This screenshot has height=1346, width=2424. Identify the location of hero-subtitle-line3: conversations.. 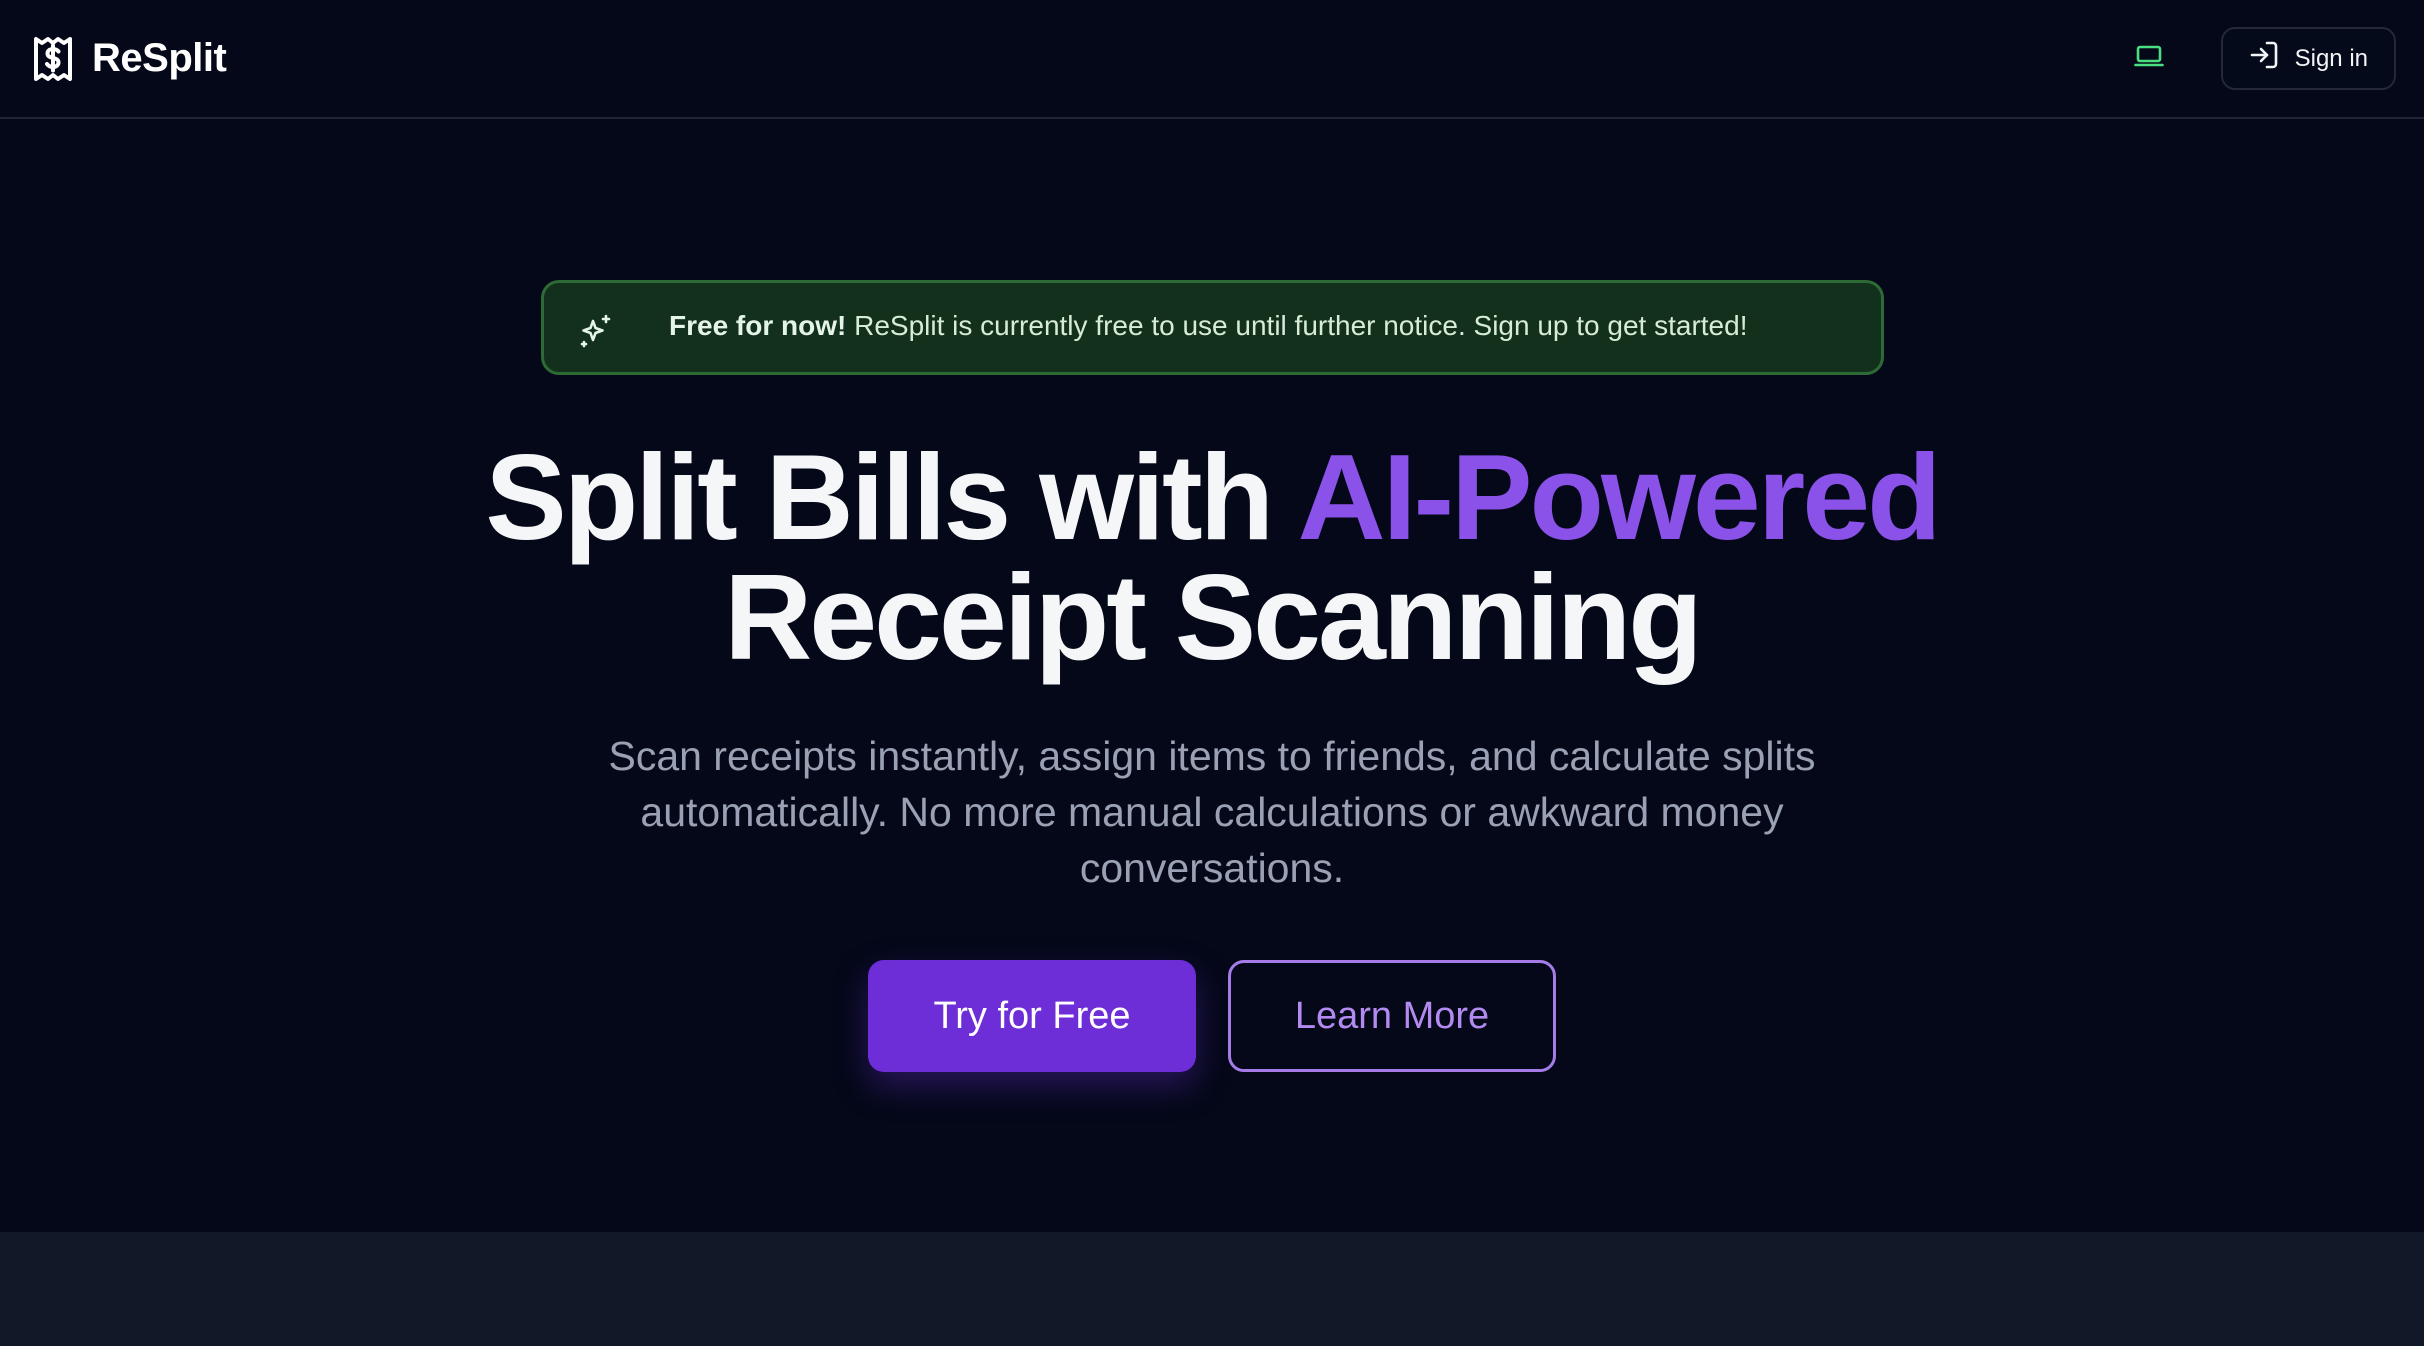
(1212, 868).